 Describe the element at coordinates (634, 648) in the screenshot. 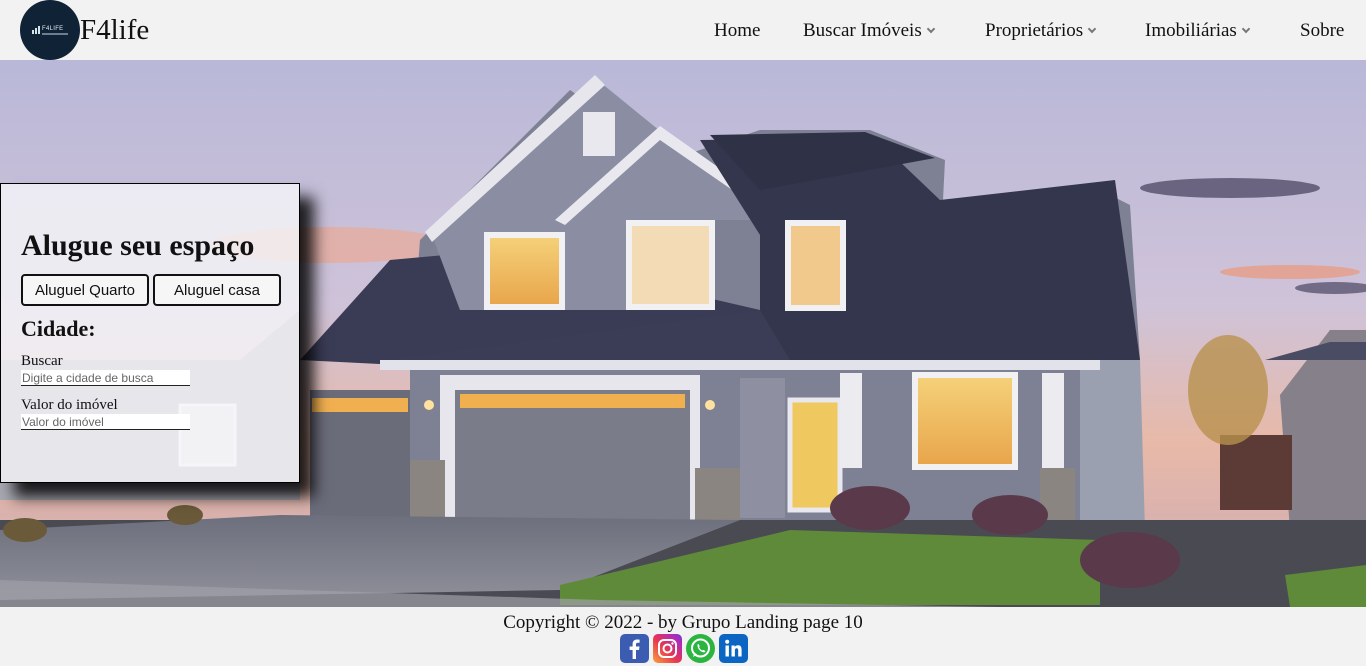

I see `facebook-icon` at that location.